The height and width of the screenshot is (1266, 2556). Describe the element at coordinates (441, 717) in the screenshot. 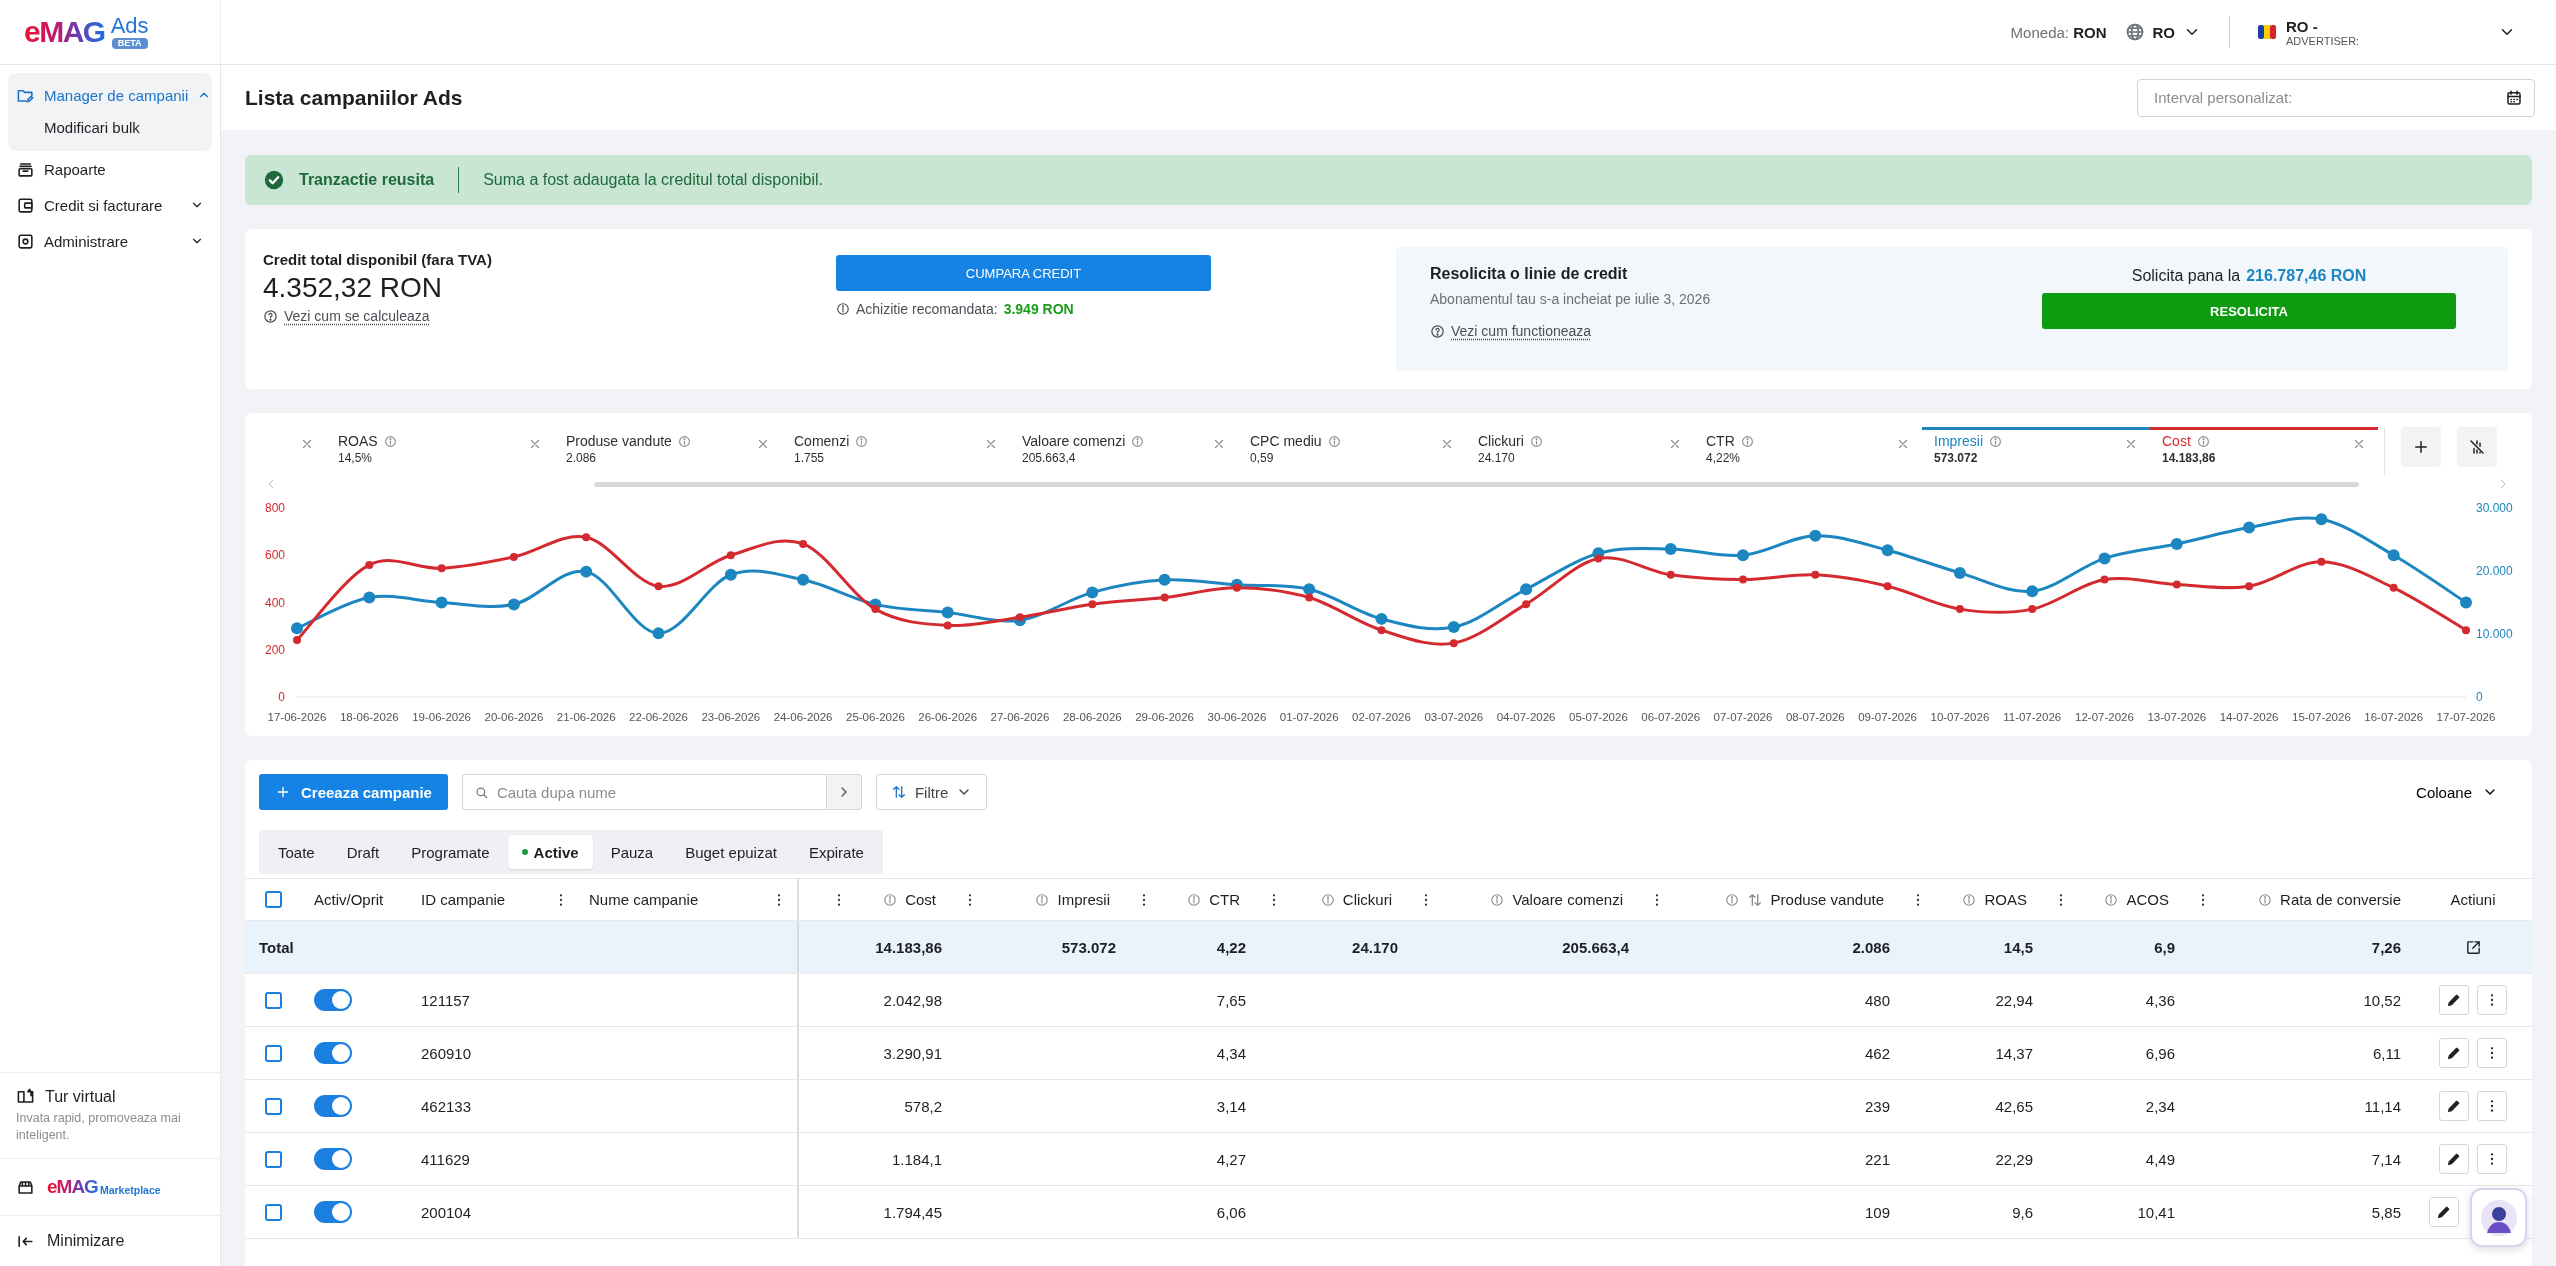

I see `date-label: 19-06-2026` at that location.